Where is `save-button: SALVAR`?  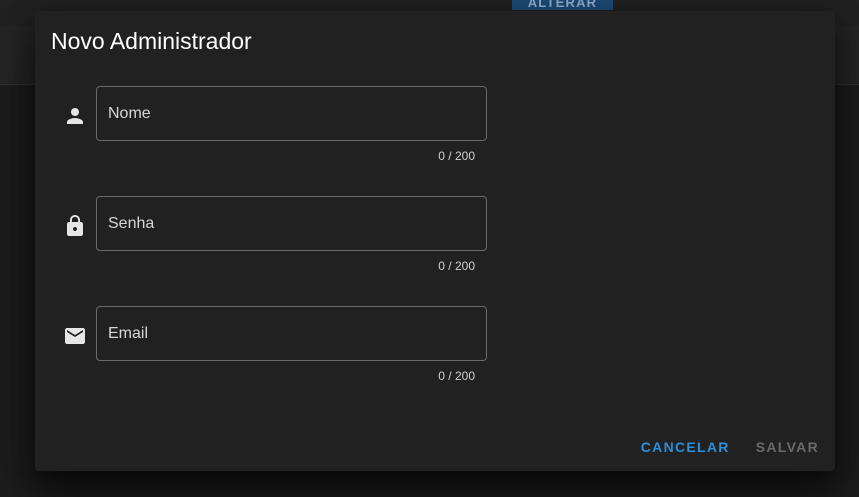 save-button: SALVAR is located at coordinates (787, 447).